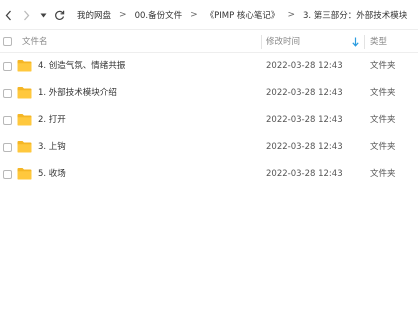 The height and width of the screenshot is (320, 418). I want to click on forward-button, so click(26, 15).